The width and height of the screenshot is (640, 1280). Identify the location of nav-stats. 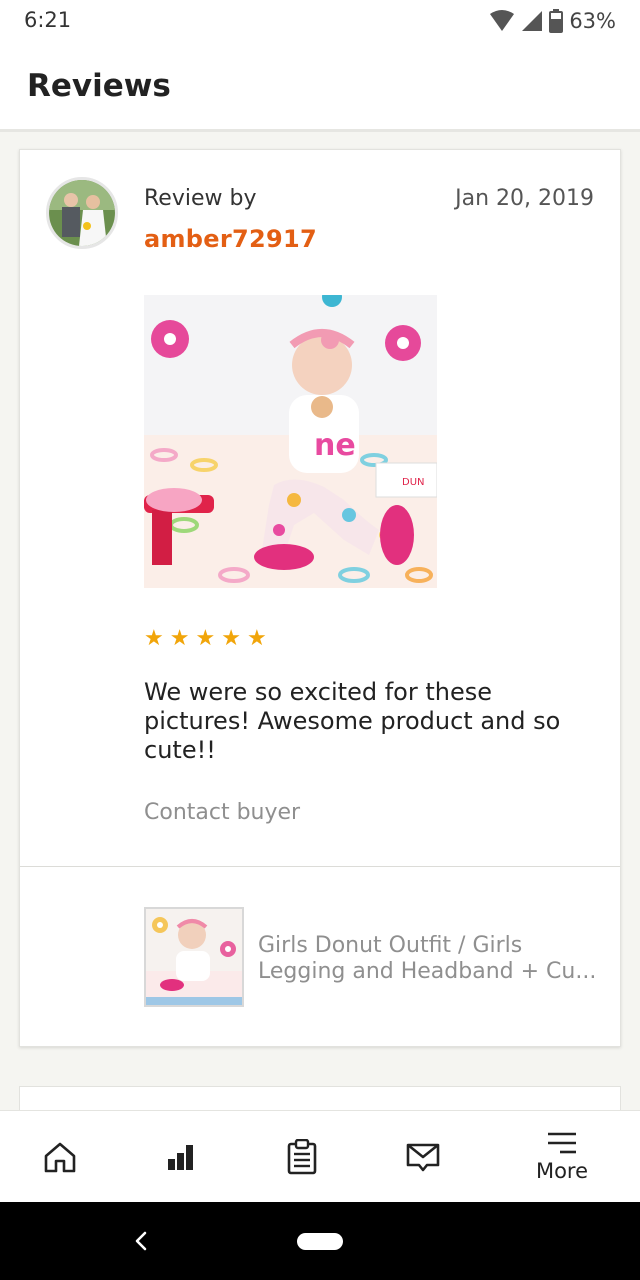
(181, 1157).